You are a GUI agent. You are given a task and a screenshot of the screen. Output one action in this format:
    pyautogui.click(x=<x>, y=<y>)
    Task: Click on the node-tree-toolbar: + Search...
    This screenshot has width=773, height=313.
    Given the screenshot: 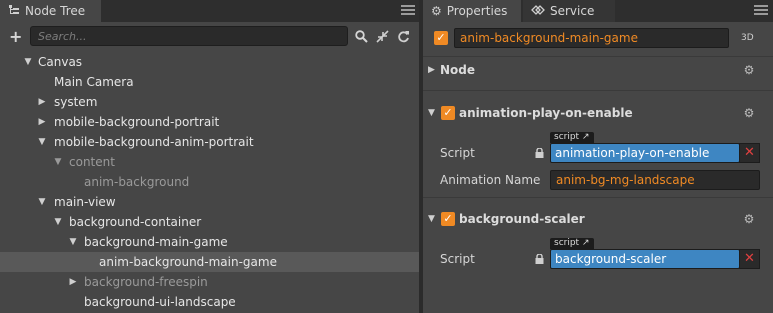 What is the action you would take?
    pyautogui.click(x=209, y=37)
    